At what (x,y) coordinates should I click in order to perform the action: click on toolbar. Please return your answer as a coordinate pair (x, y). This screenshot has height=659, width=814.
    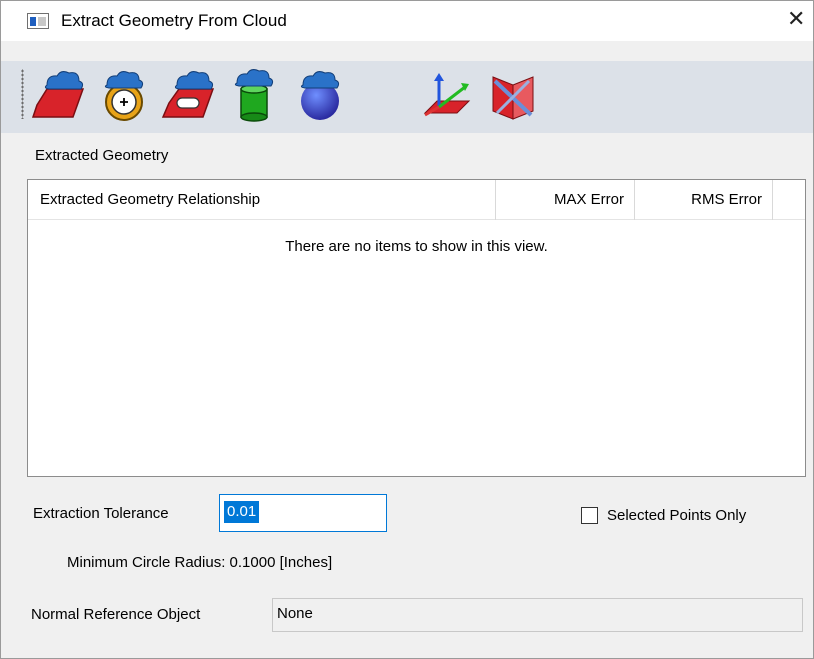
    Looking at the image, I should click on (407, 97).